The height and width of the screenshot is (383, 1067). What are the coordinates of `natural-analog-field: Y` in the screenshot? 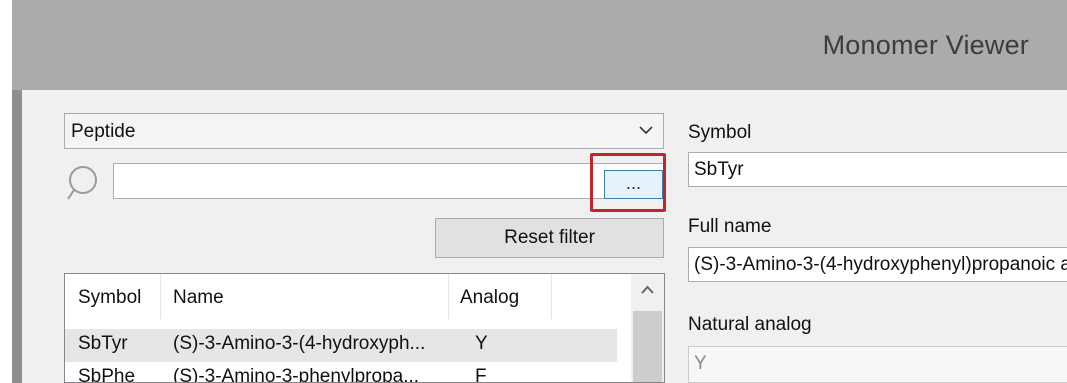 It's located at (877, 364).